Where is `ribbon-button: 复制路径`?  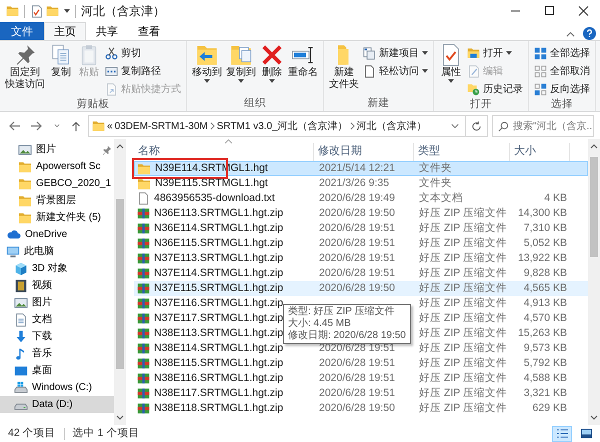 ribbon-button: 复制路径 is located at coordinates (143, 71).